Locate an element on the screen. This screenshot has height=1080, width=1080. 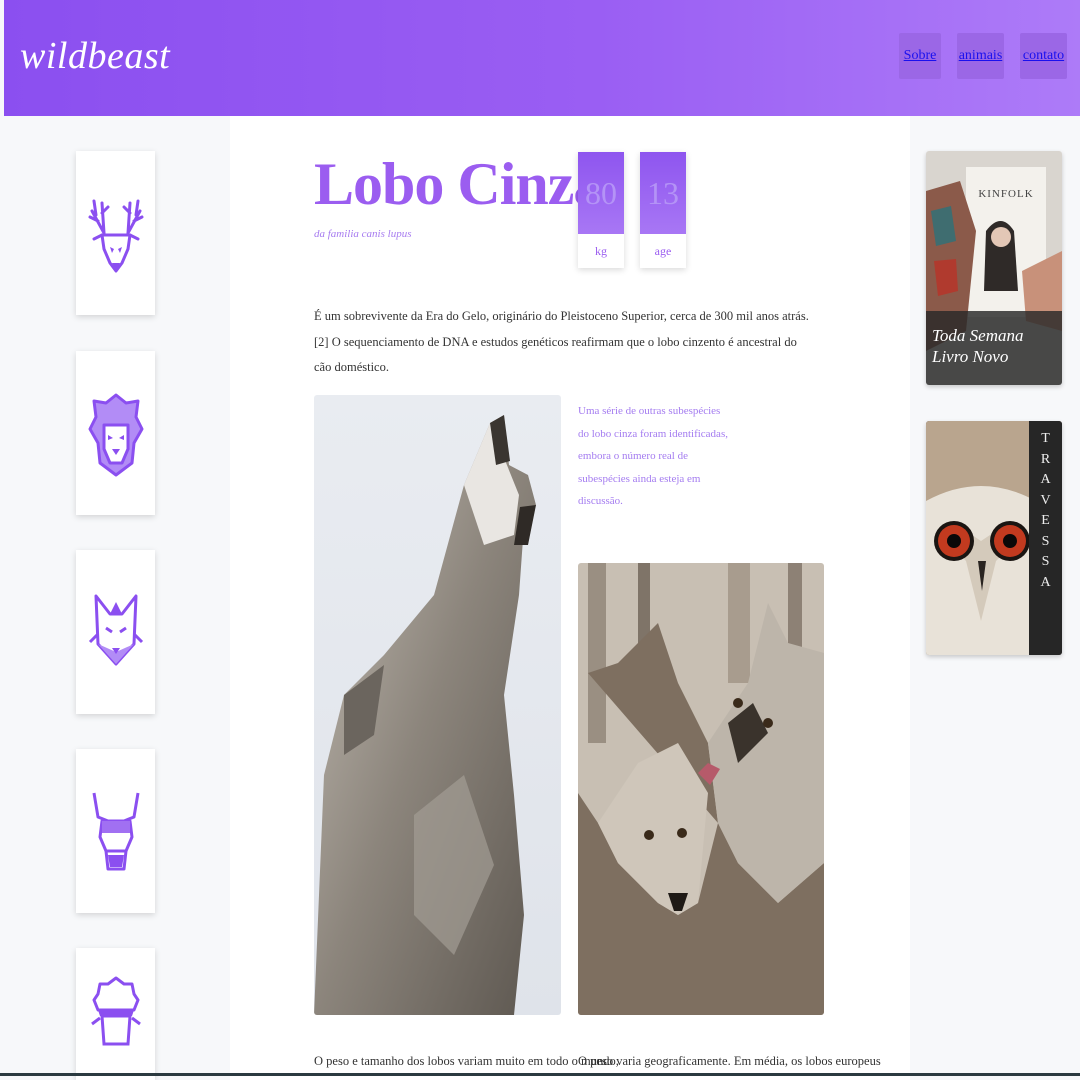
promo-owl: T R A V E S S A is located at coordinates (994, 538).